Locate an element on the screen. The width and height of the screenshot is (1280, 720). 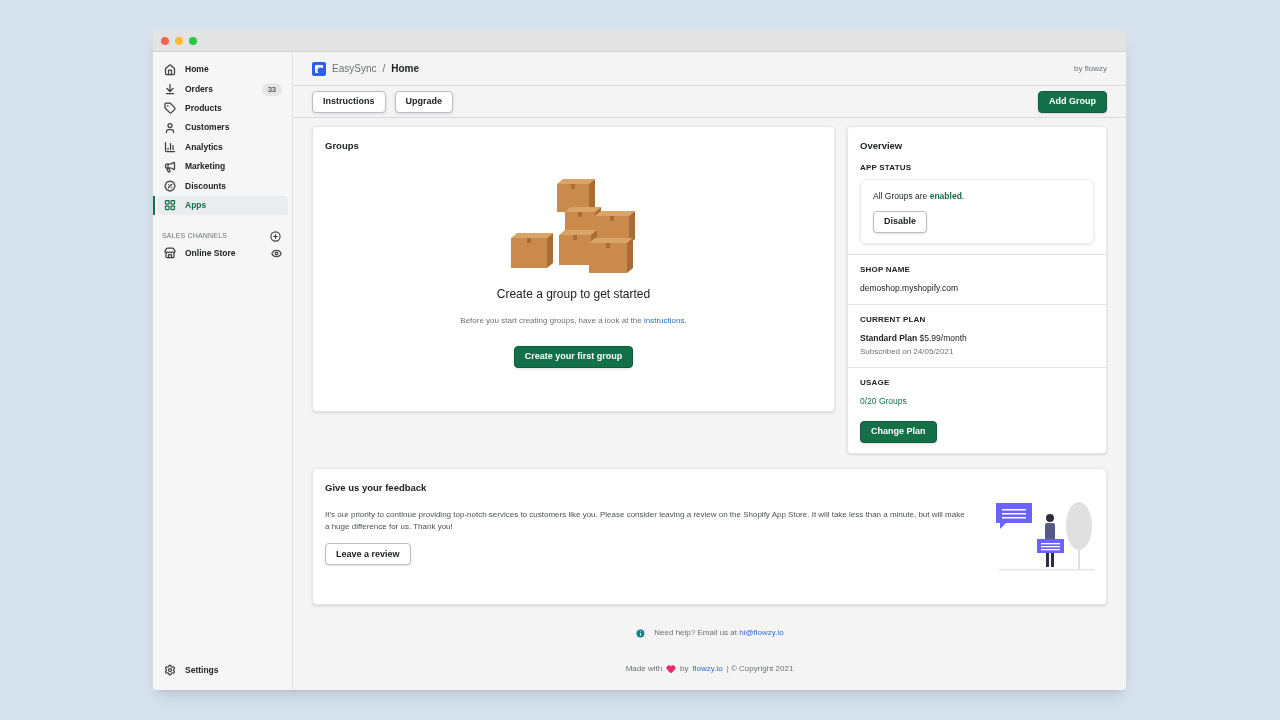
section-label: APP STATUS is located at coordinates (886, 168).